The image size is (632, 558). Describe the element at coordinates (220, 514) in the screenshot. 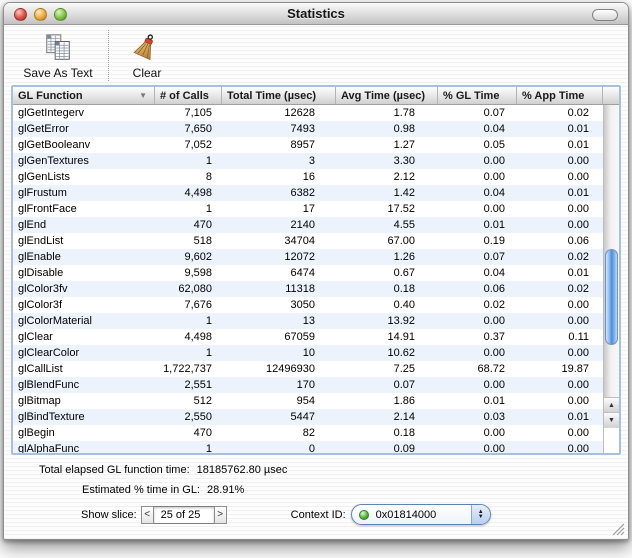

I see `slice-next-button: >` at that location.